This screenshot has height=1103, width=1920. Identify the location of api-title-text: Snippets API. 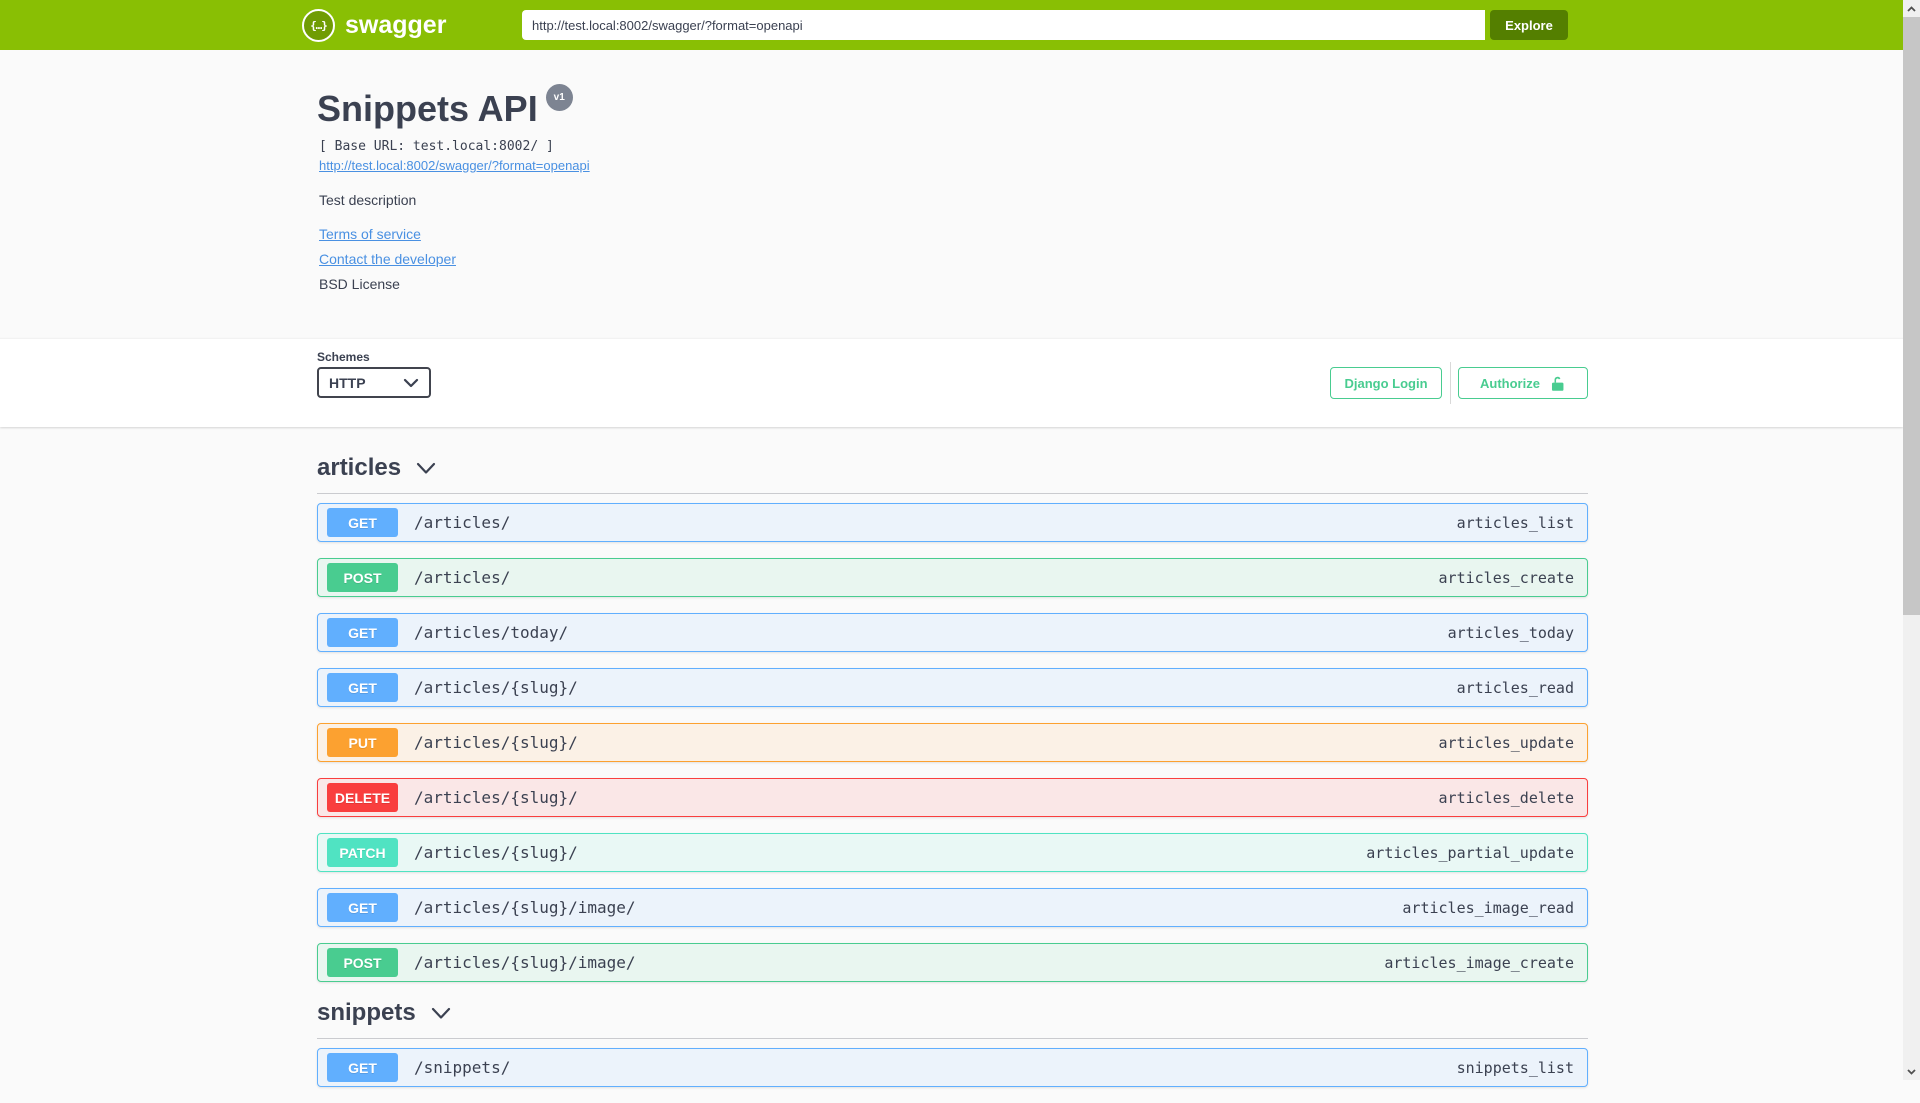
(427, 108).